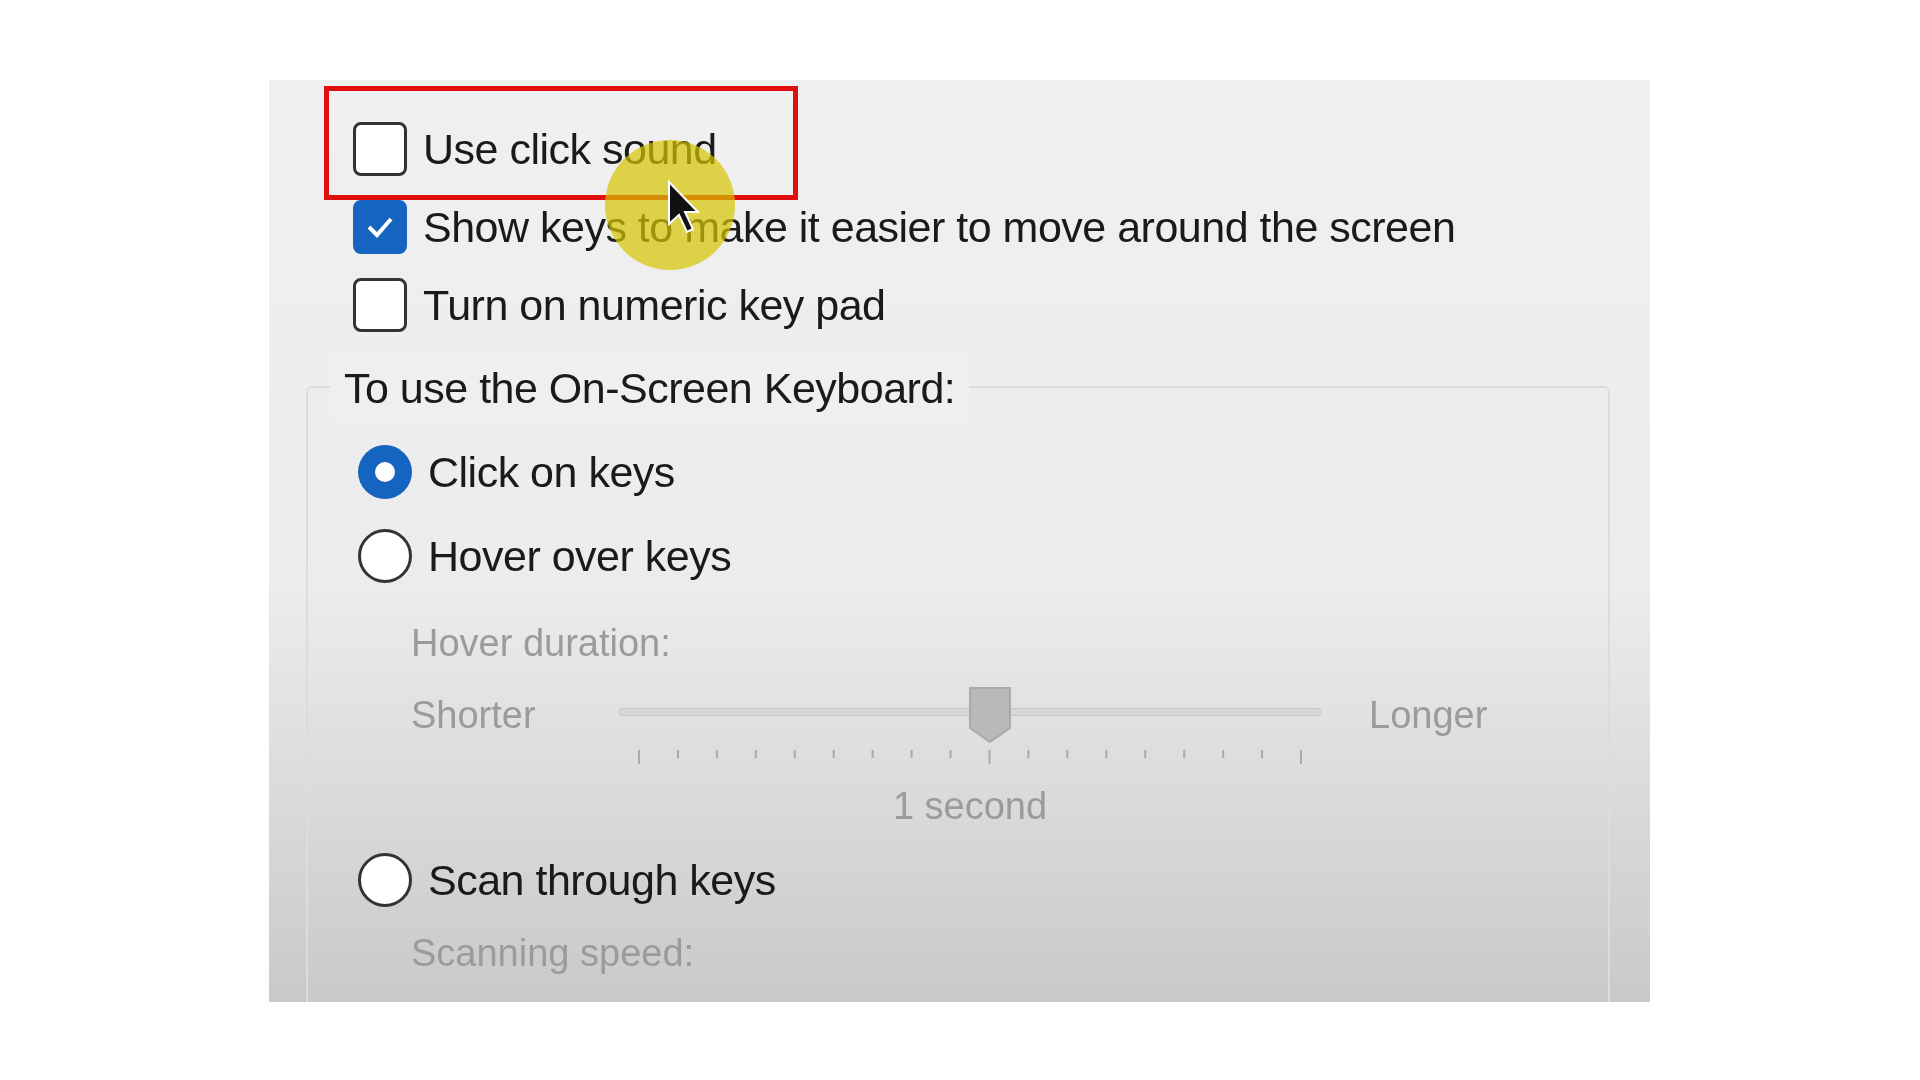 This screenshot has height=1080, width=1920. I want to click on slider-reading: 1 second, so click(970, 806).